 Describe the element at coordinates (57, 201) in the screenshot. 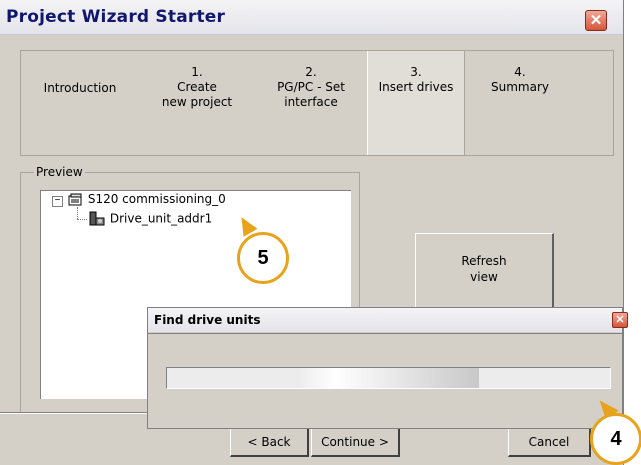

I see `collapse-icon: −` at that location.